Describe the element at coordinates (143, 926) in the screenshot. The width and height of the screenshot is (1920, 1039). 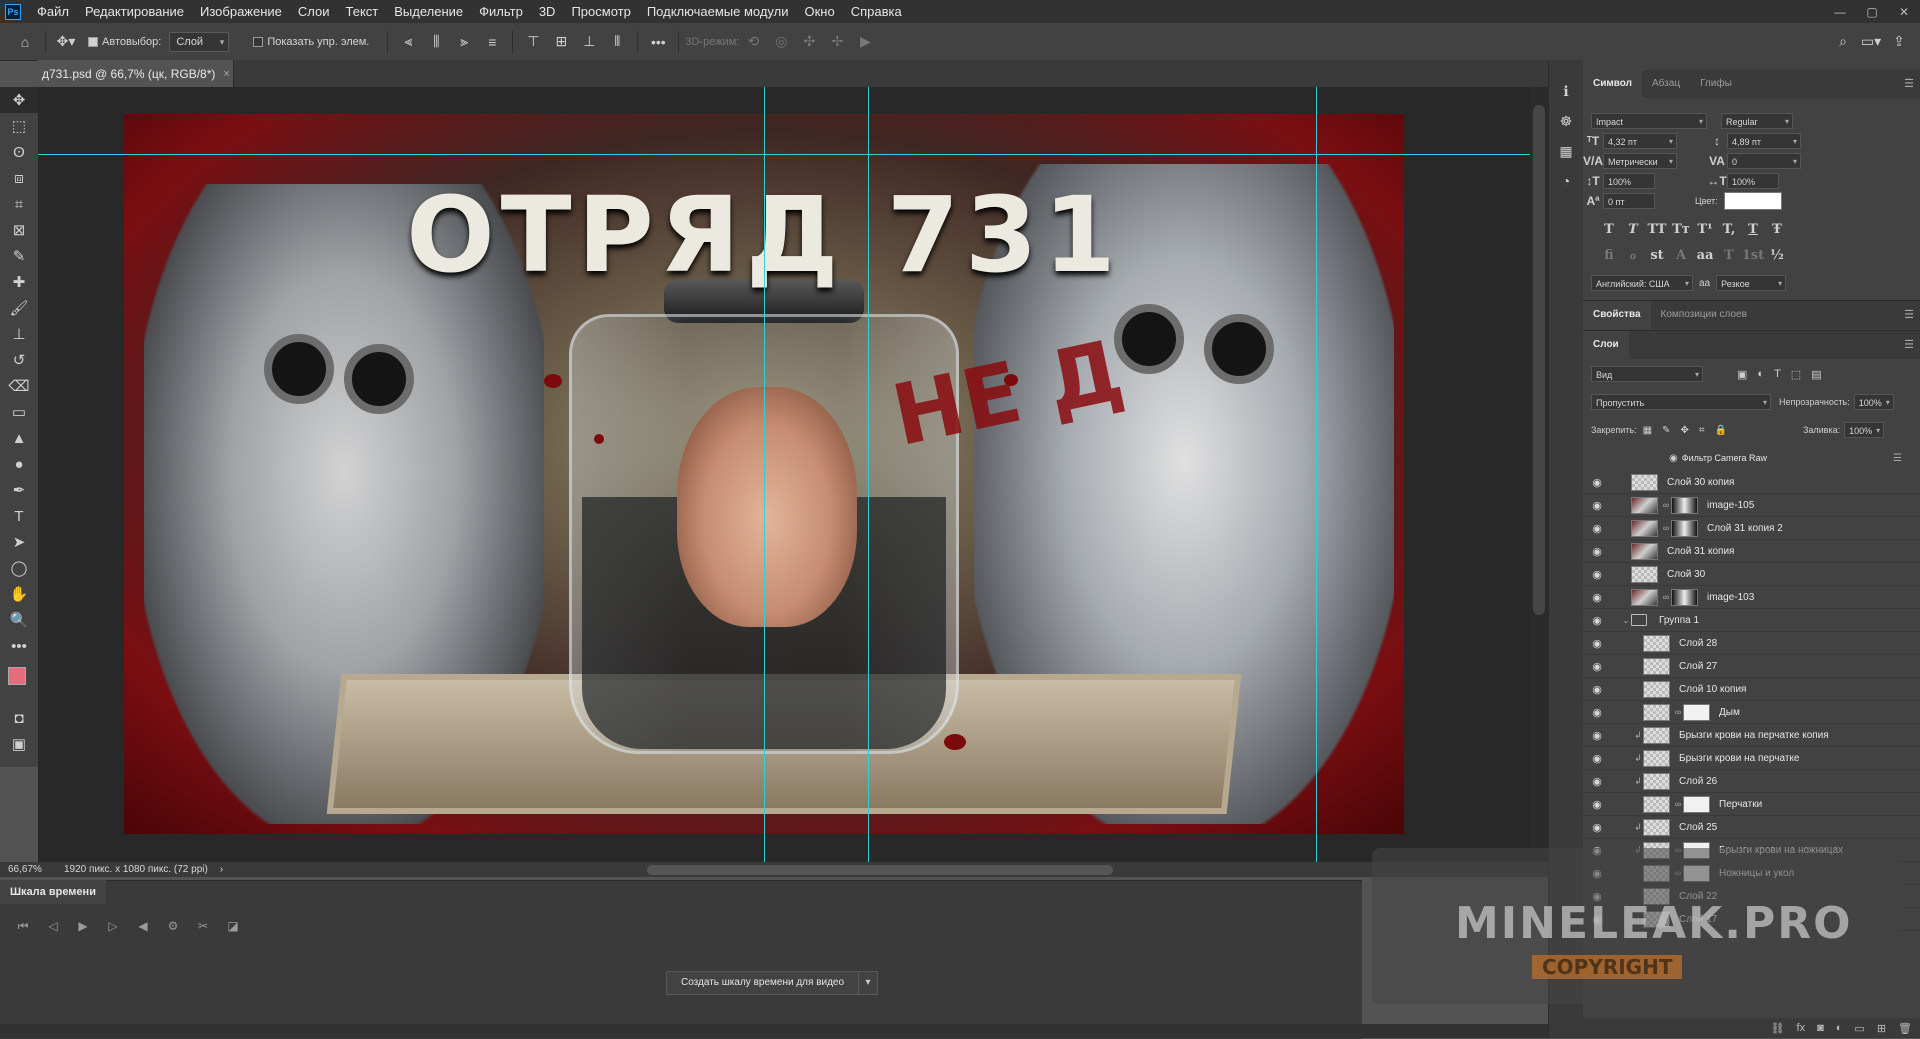
I see `audio-icon: ◀` at that location.